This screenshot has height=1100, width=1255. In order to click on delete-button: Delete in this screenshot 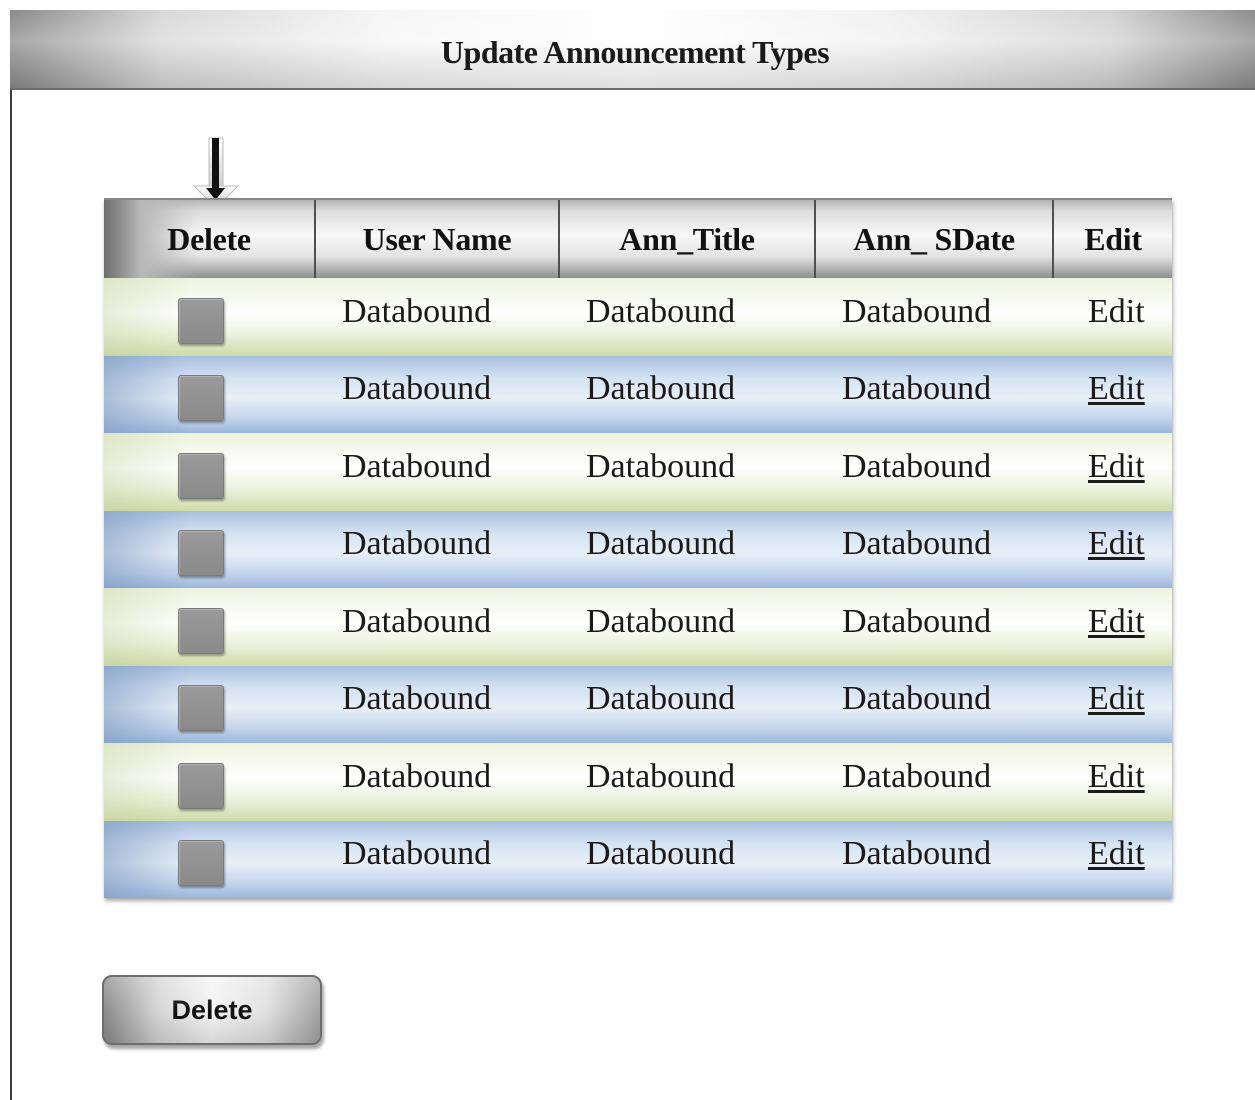, I will do `click(212, 1010)`.